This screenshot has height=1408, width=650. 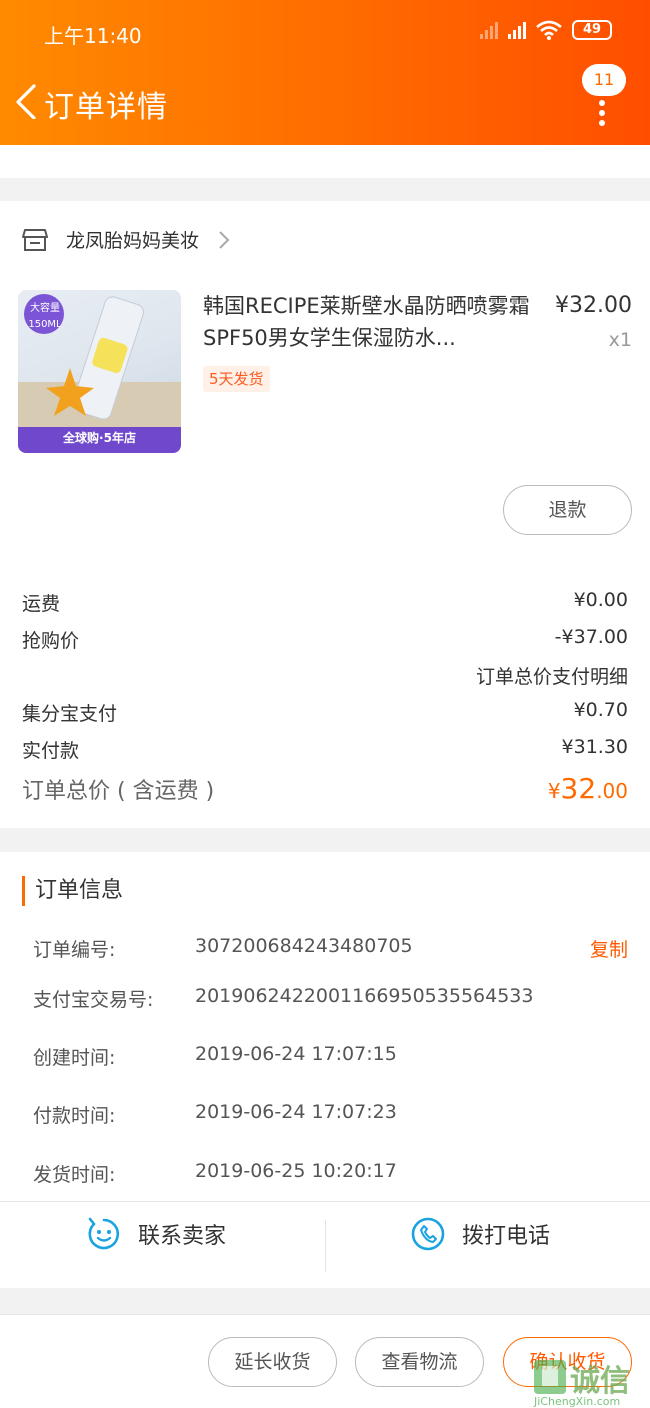 I want to click on jifenbao-row: 集分宝支付 ¥0.70, so click(x=325, y=712).